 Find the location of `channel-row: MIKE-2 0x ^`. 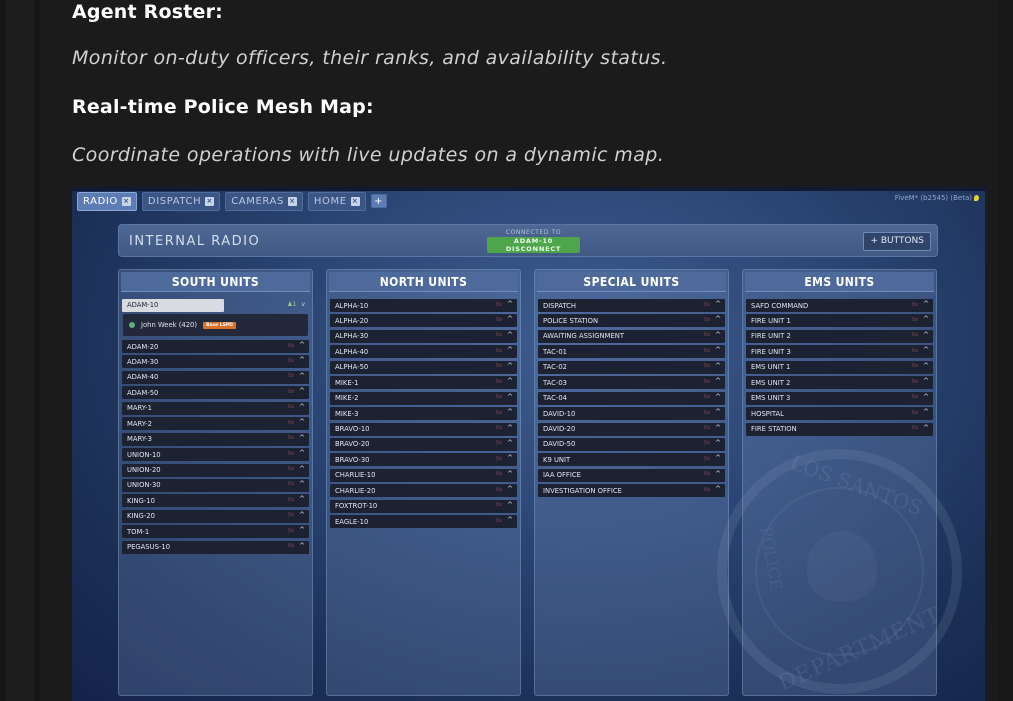

channel-row: MIKE-2 0x ^ is located at coordinates (423, 398).